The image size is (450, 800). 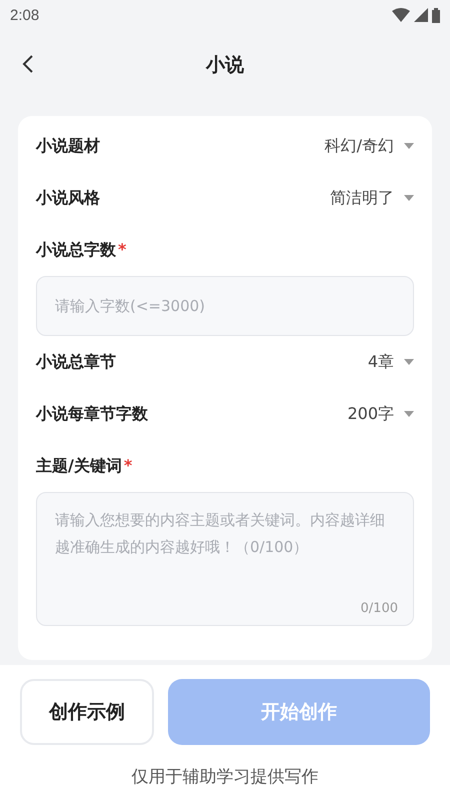 I want to click on page-title: 小说, so click(x=225, y=65).